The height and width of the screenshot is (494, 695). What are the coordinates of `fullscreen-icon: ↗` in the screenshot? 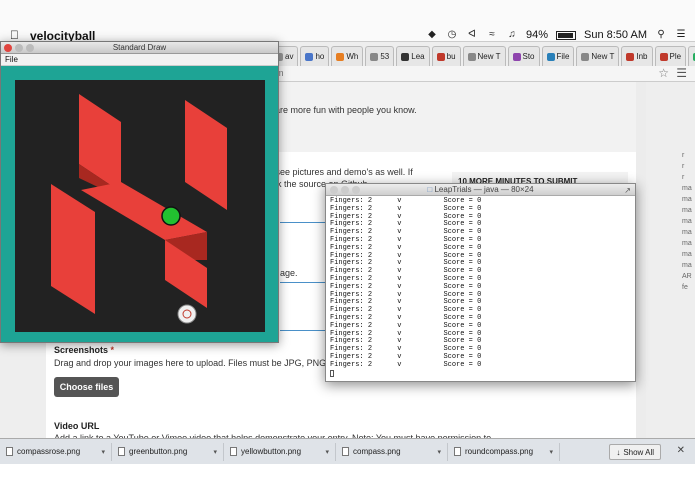 It's located at (627, 191).